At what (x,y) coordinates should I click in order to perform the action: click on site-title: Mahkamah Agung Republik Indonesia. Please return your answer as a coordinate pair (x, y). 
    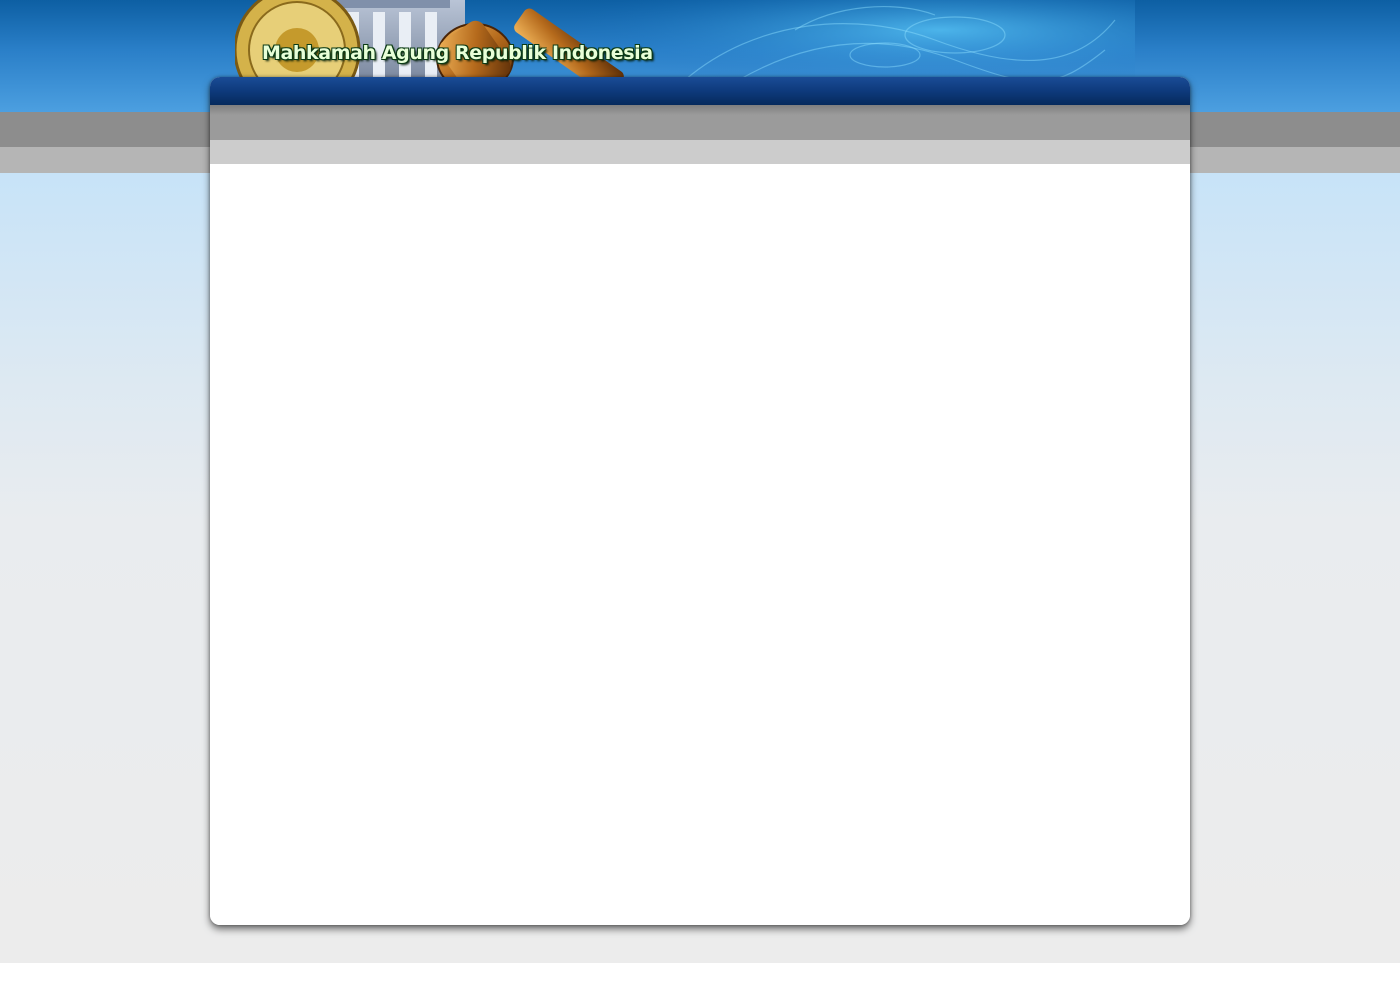
    Looking at the image, I should click on (457, 53).